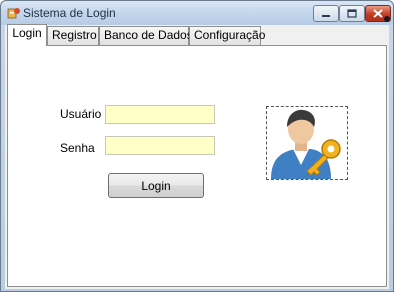 The height and width of the screenshot is (294, 396). What do you see at coordinates (81, 114) in the screenshot?
I see `user-label: Usuário` at bounding box center [81, 114].